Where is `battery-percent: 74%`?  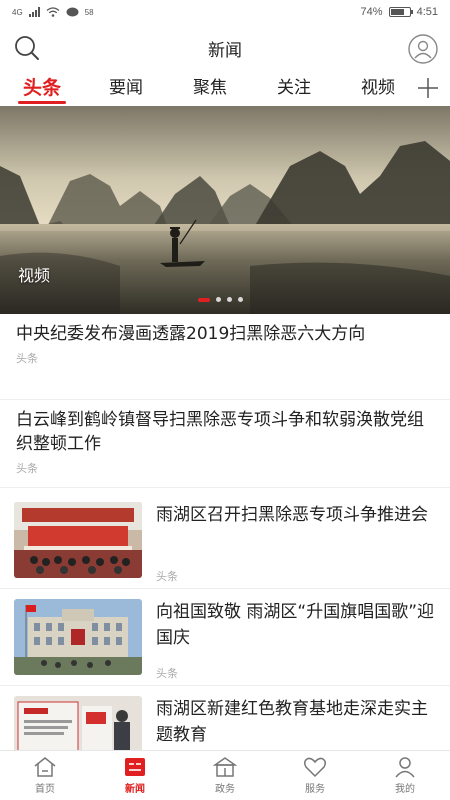
battery-percent: 74% is located at coordinates (371, 12).